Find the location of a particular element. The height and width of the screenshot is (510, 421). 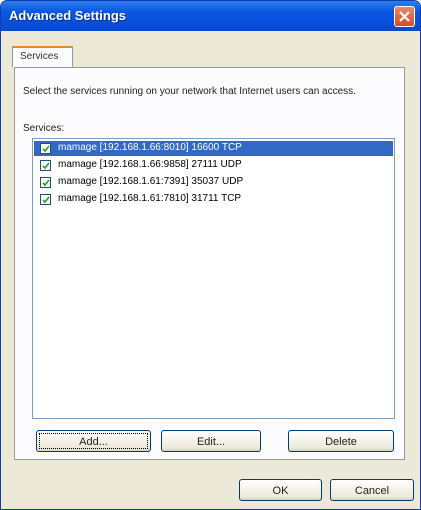

close-button is located at coordinates (404, 16).